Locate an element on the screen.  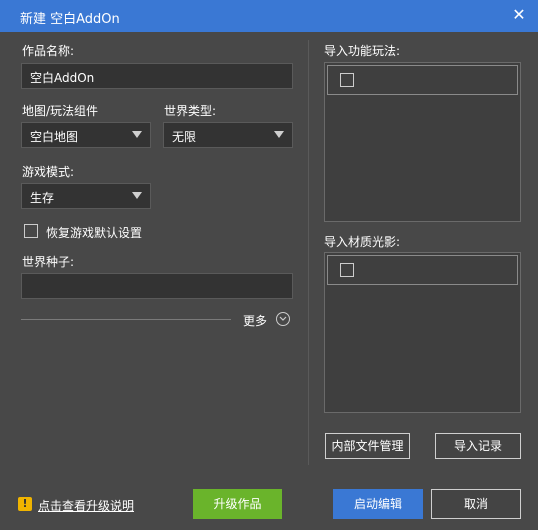
more-toggle-label: 更多 is located at coordinates (255, 320).